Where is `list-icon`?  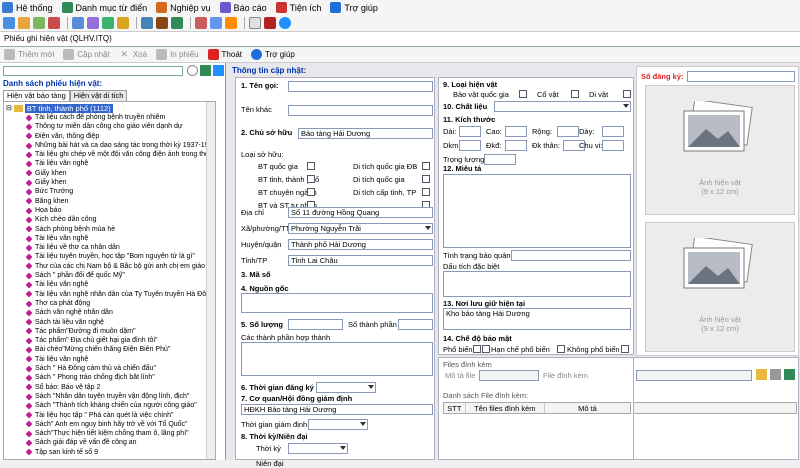 list-icon is located at coordinates (93, 23).